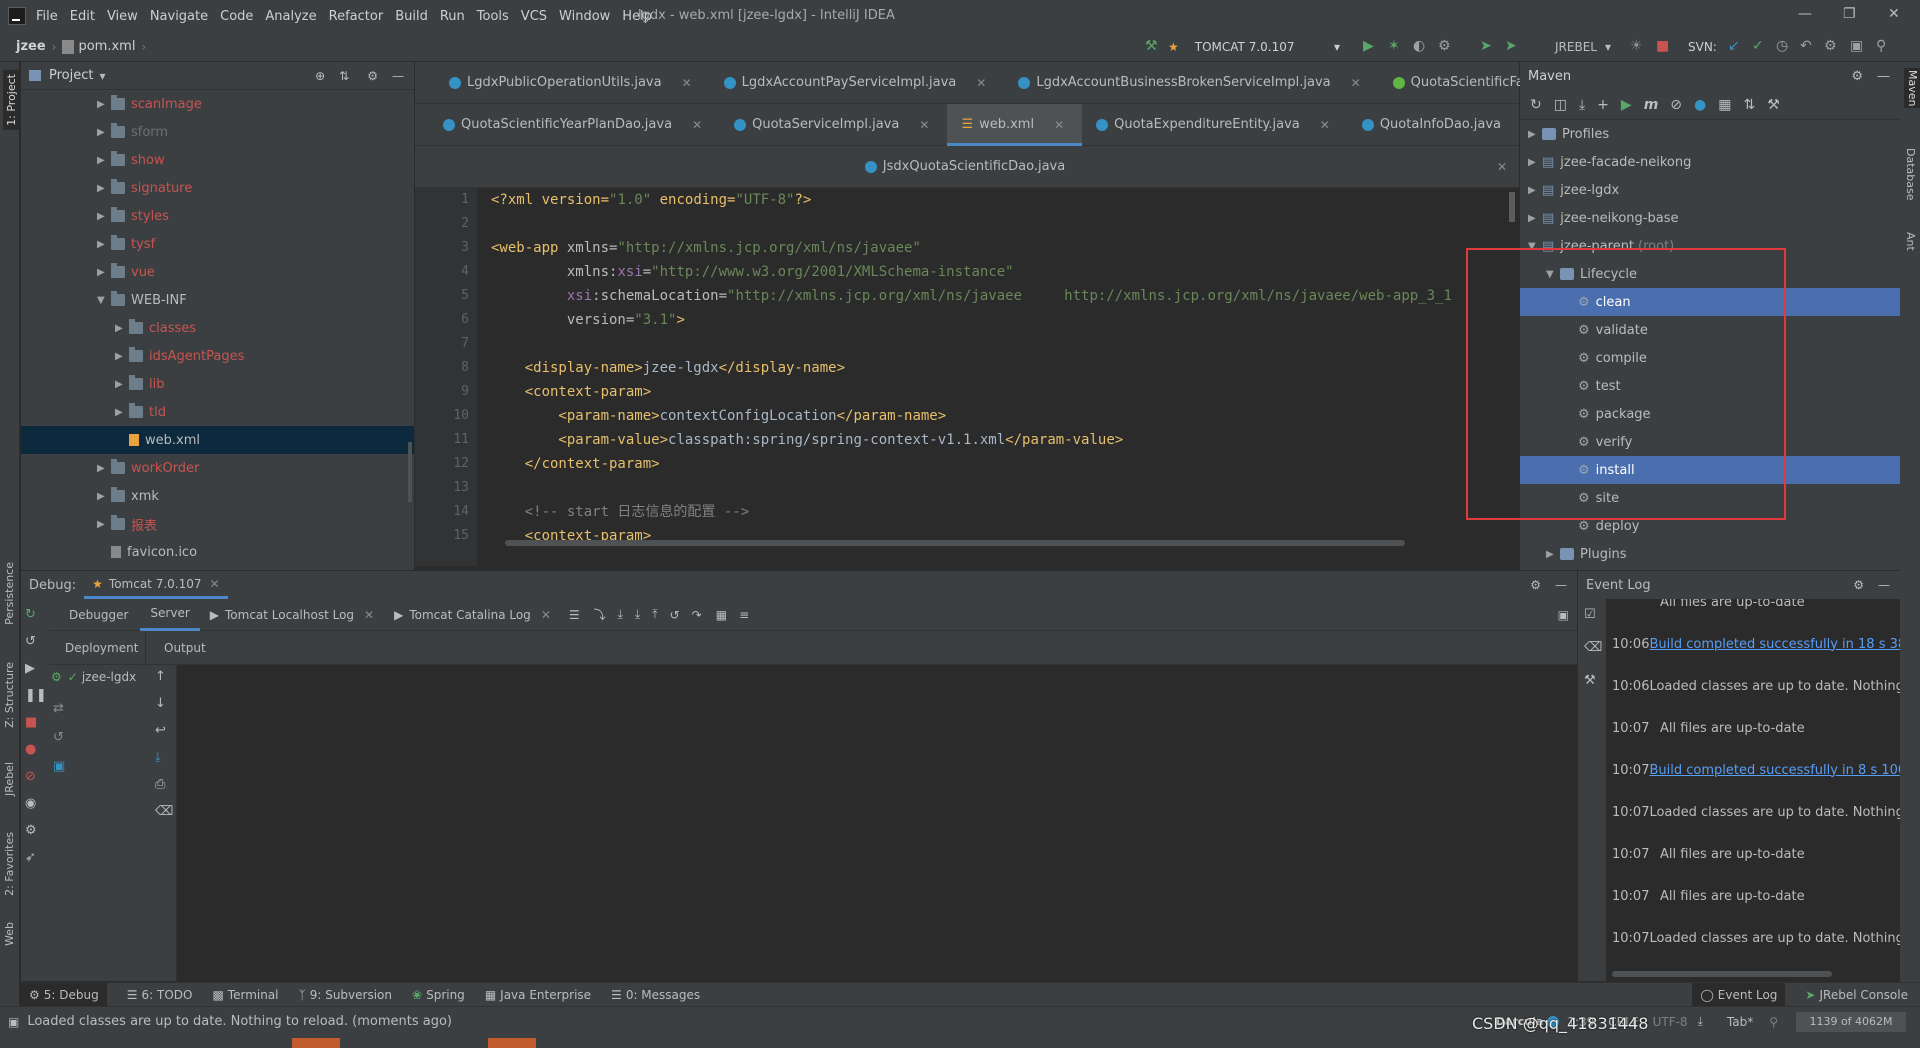  What do you see at coordinates (217, 412) in the screenshot?
I see `tree-folder-item: ▶ tld` at bounding box center [217, 412].